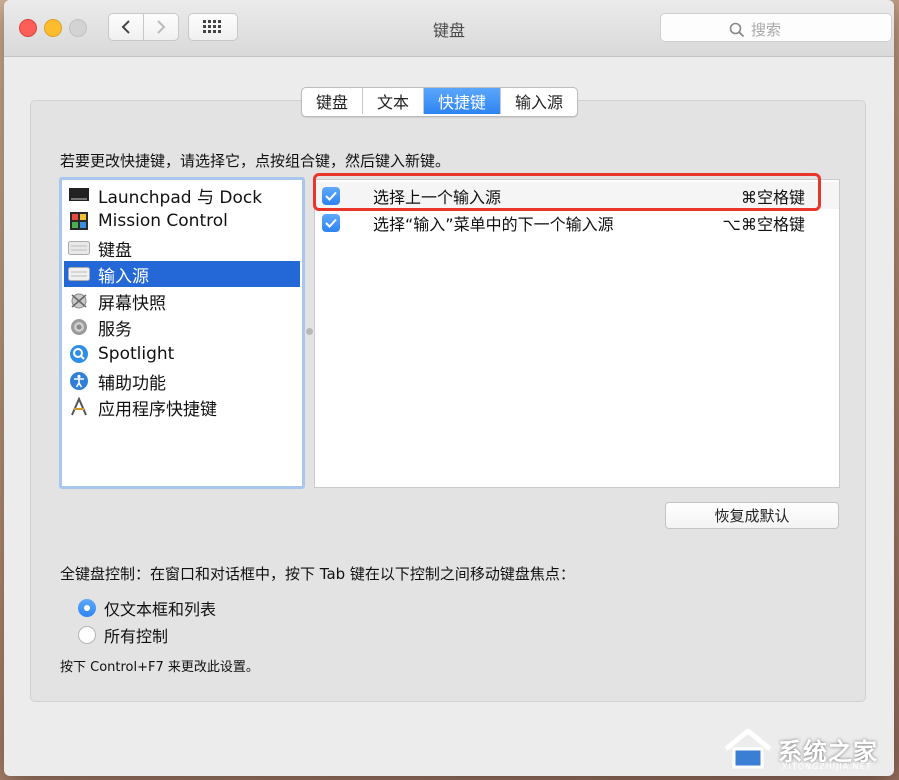 This screenshot has height=780, width=899. Describe the element at coordinates (394, 101) in the screenshot. I see `tab-text: 文本` at that location.